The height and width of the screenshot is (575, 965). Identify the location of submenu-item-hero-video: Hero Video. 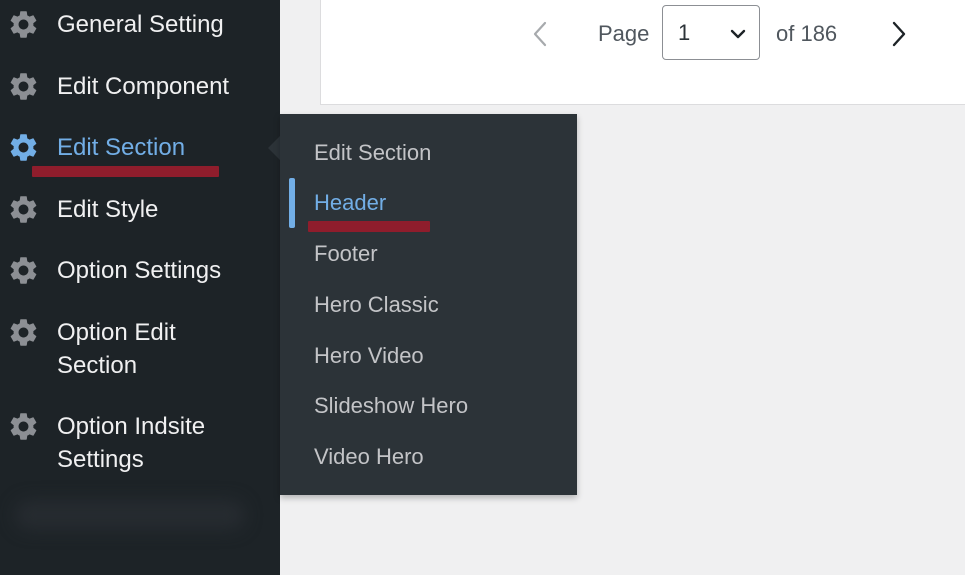
(369, 356).